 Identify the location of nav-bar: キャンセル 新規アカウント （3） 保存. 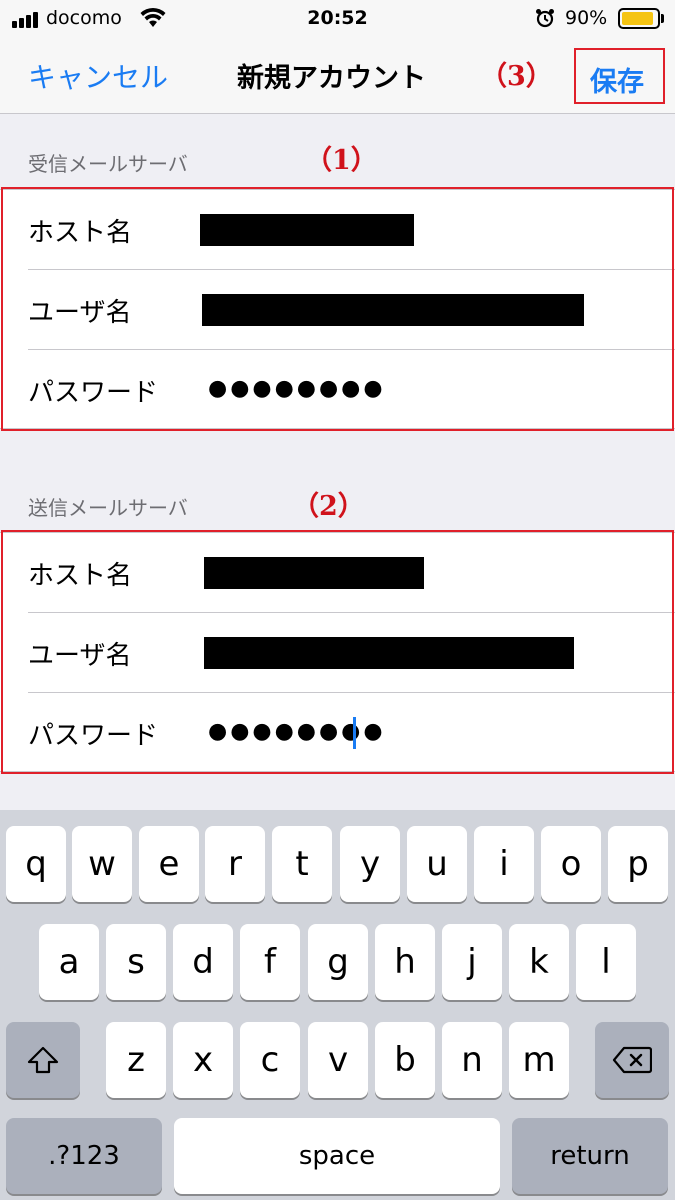
(337, 76).